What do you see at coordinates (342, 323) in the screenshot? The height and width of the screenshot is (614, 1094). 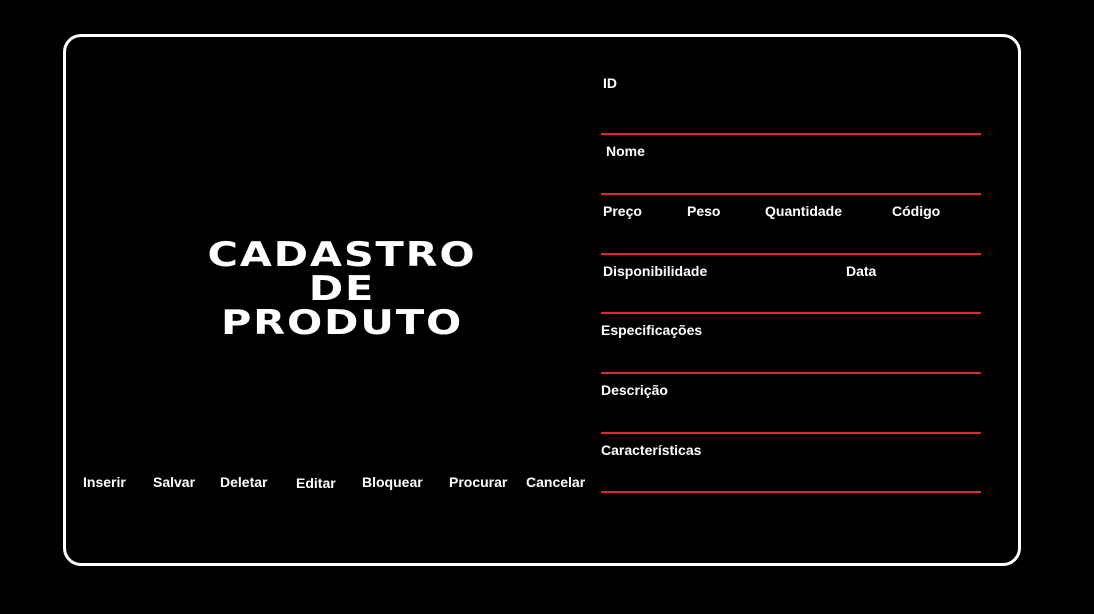 I see `title-line-3: PRODUTO` at bounding box center [342, 323].